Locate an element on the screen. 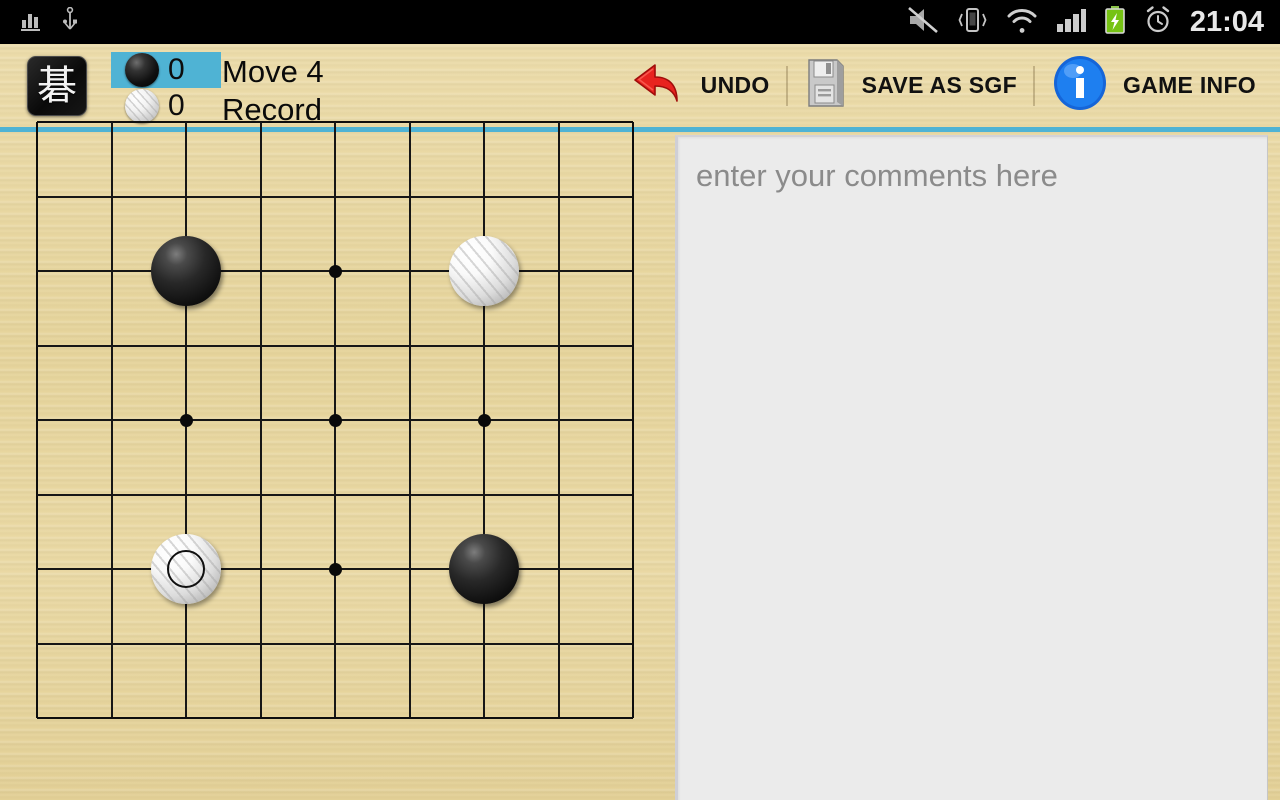 Image resolution: width=1280 pixels, height=800 pixels. white-stone-icon is located at coordinates (142, 106).